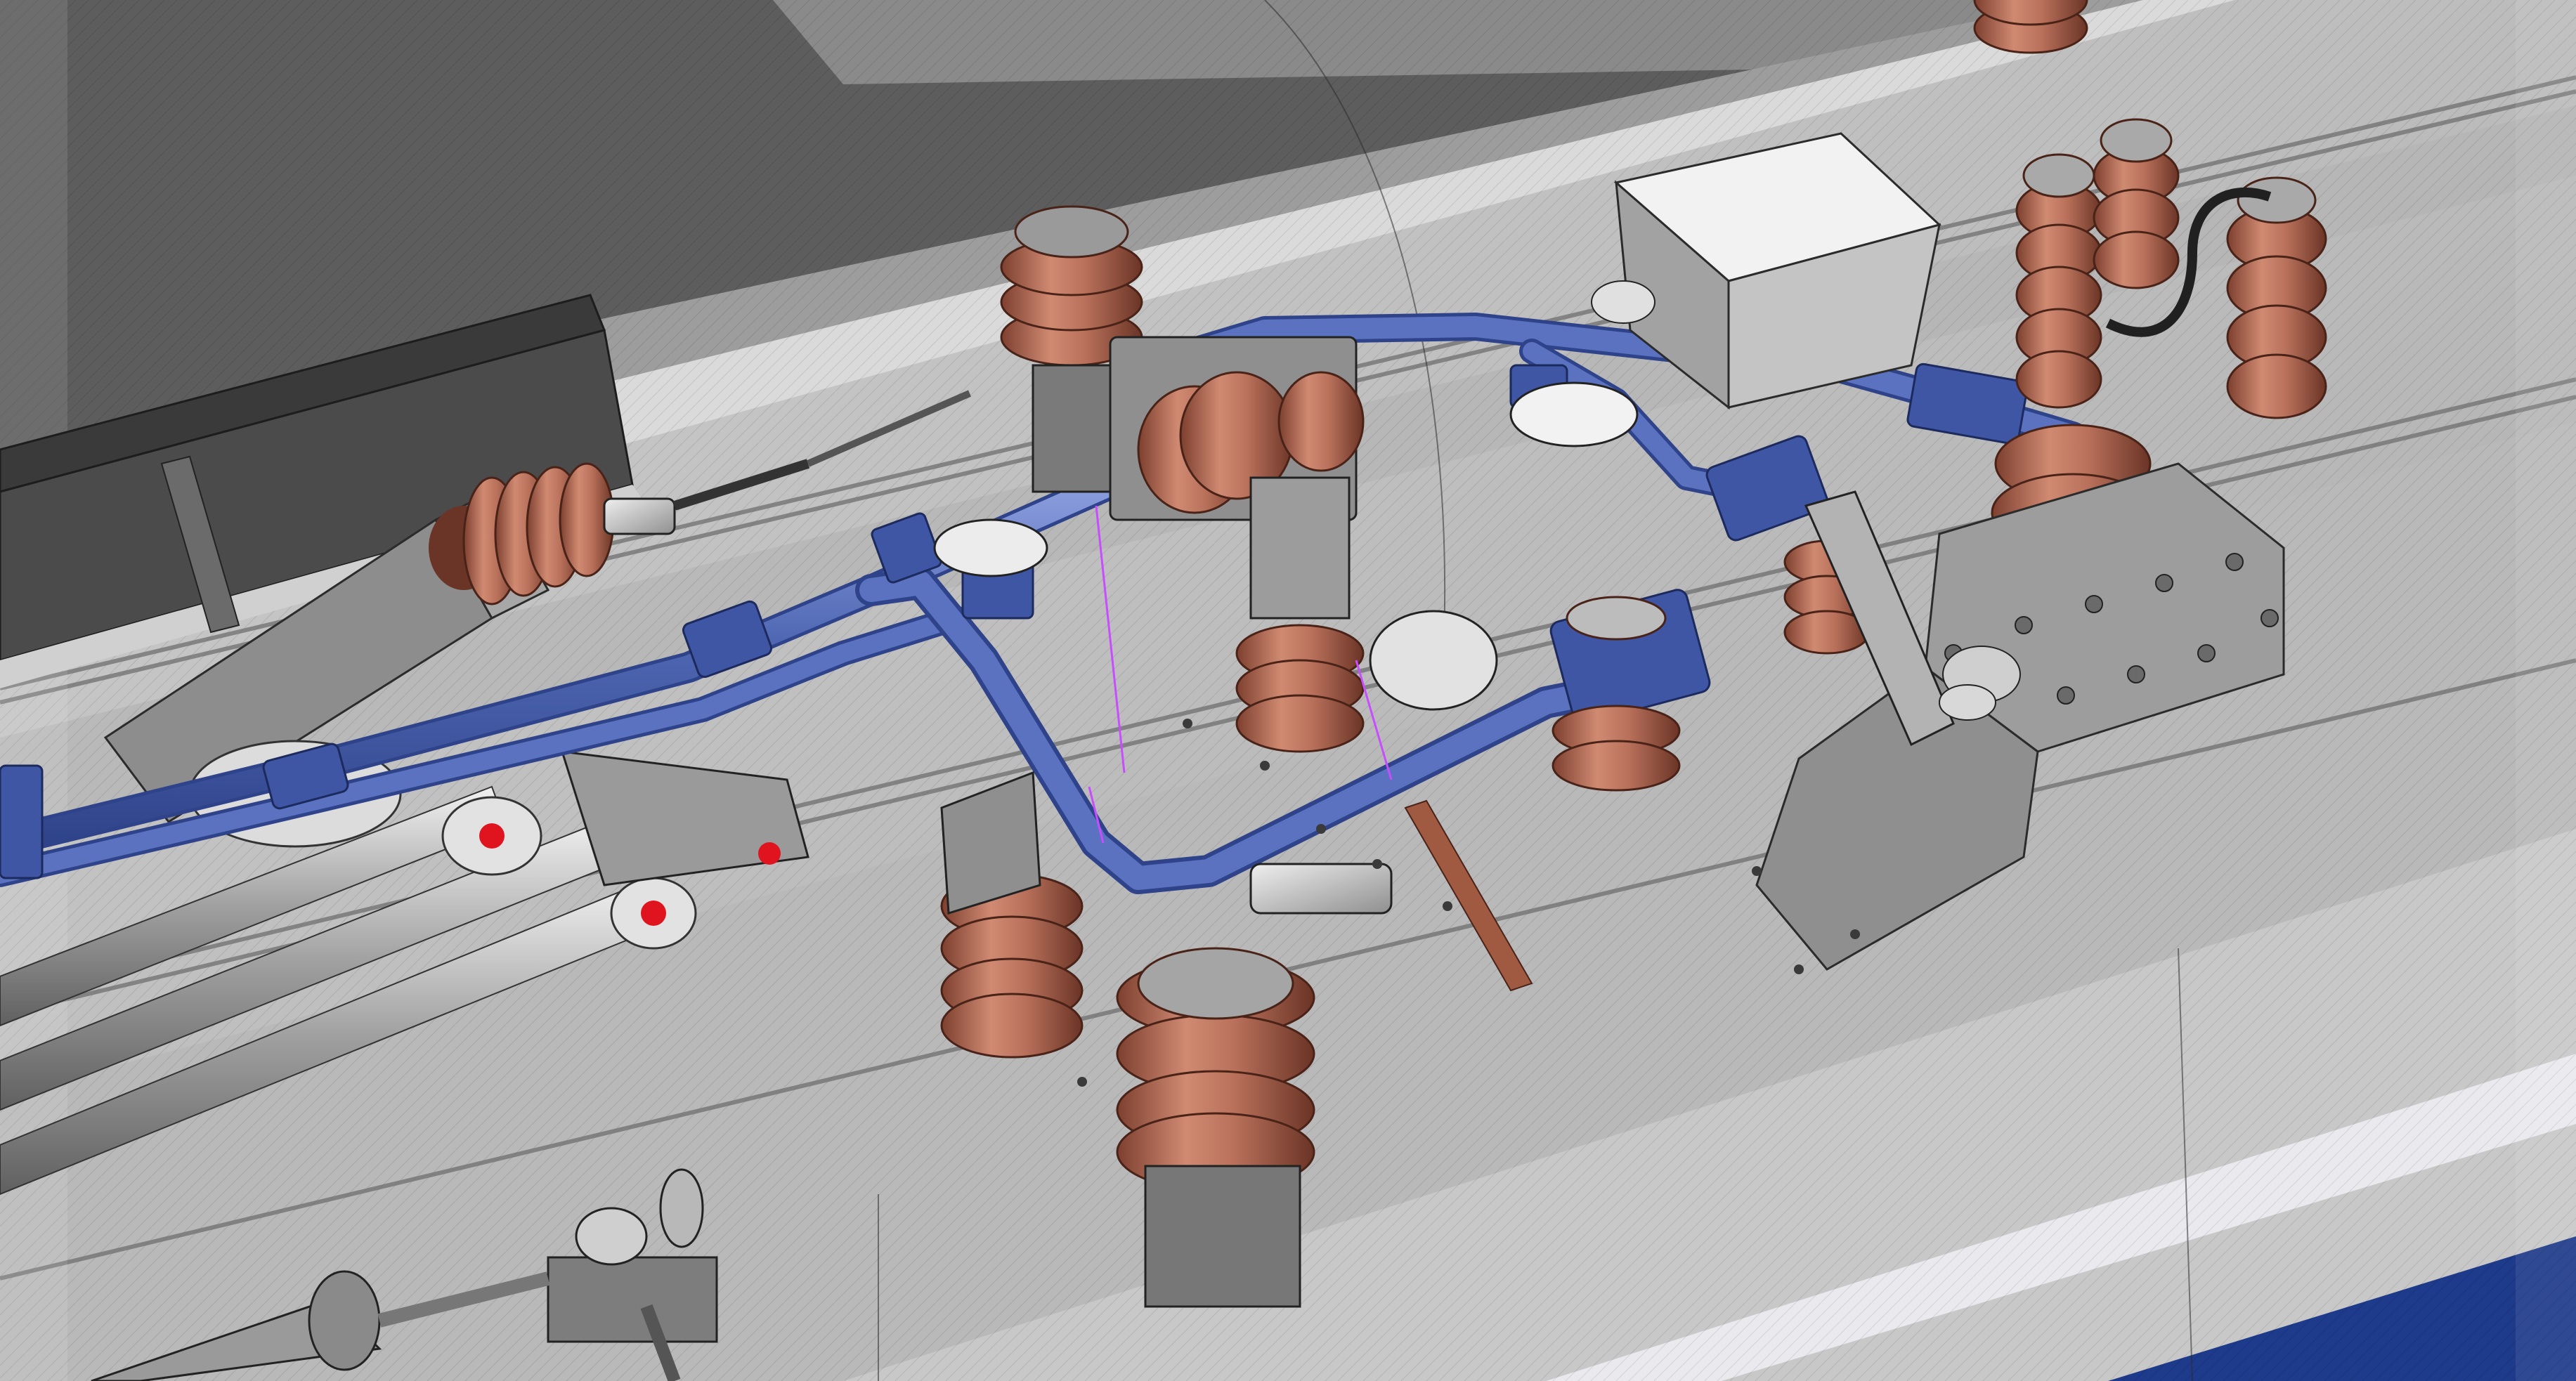 The height and width of the screenshot is (1381, 2576). I want to click on right-view-band, so click(2546, 690).